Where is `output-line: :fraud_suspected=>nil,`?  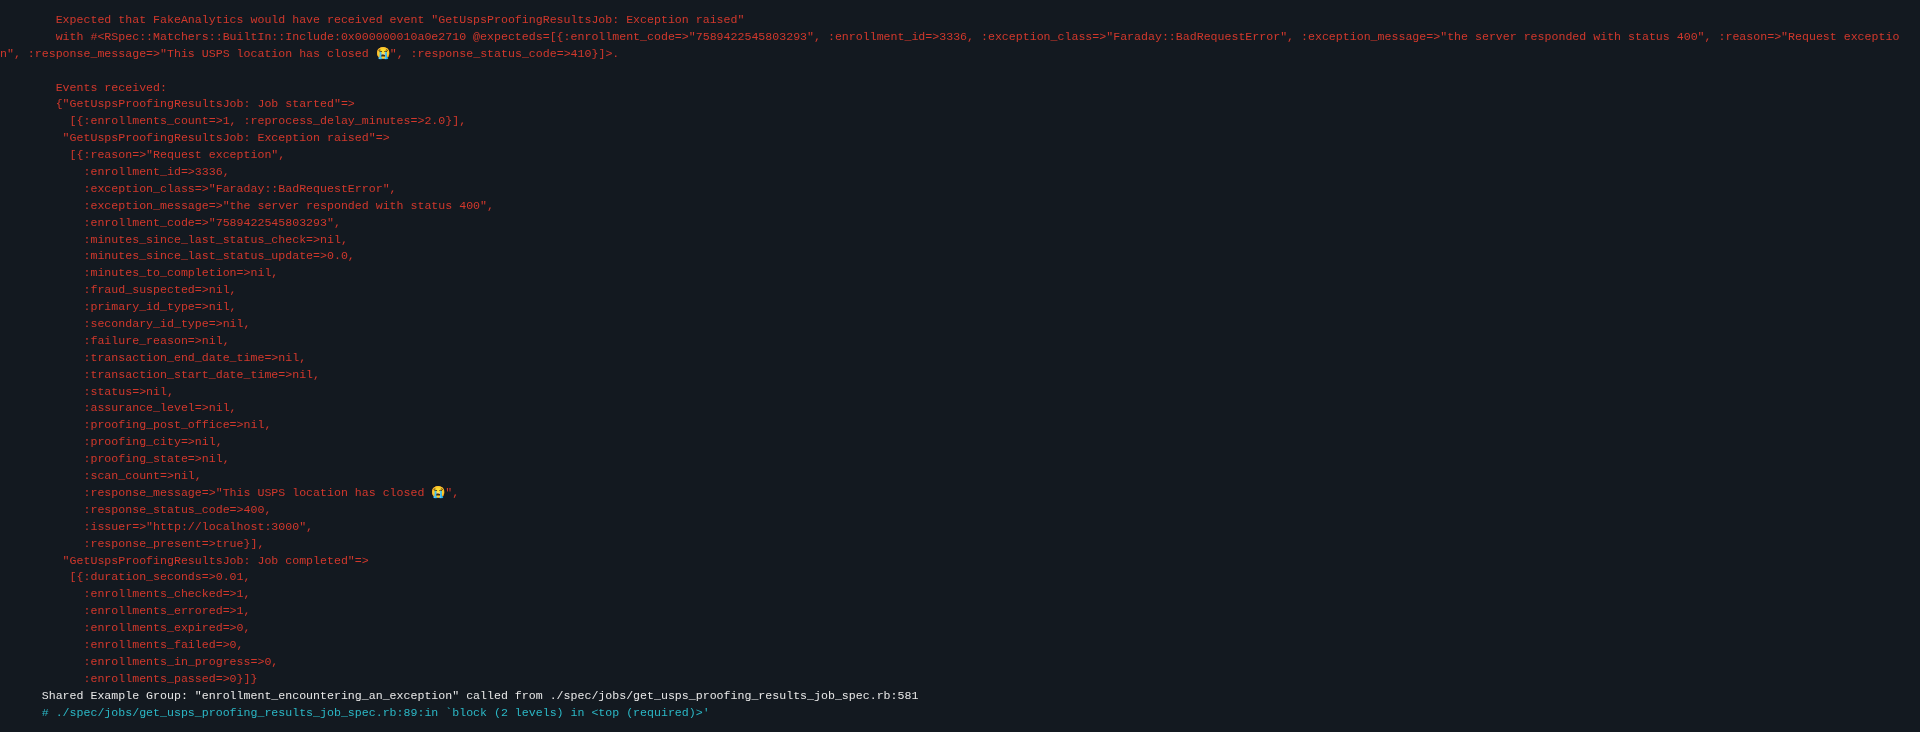 output-line: :fraud_suspected=>nil, is located at coordinates (159, 290).